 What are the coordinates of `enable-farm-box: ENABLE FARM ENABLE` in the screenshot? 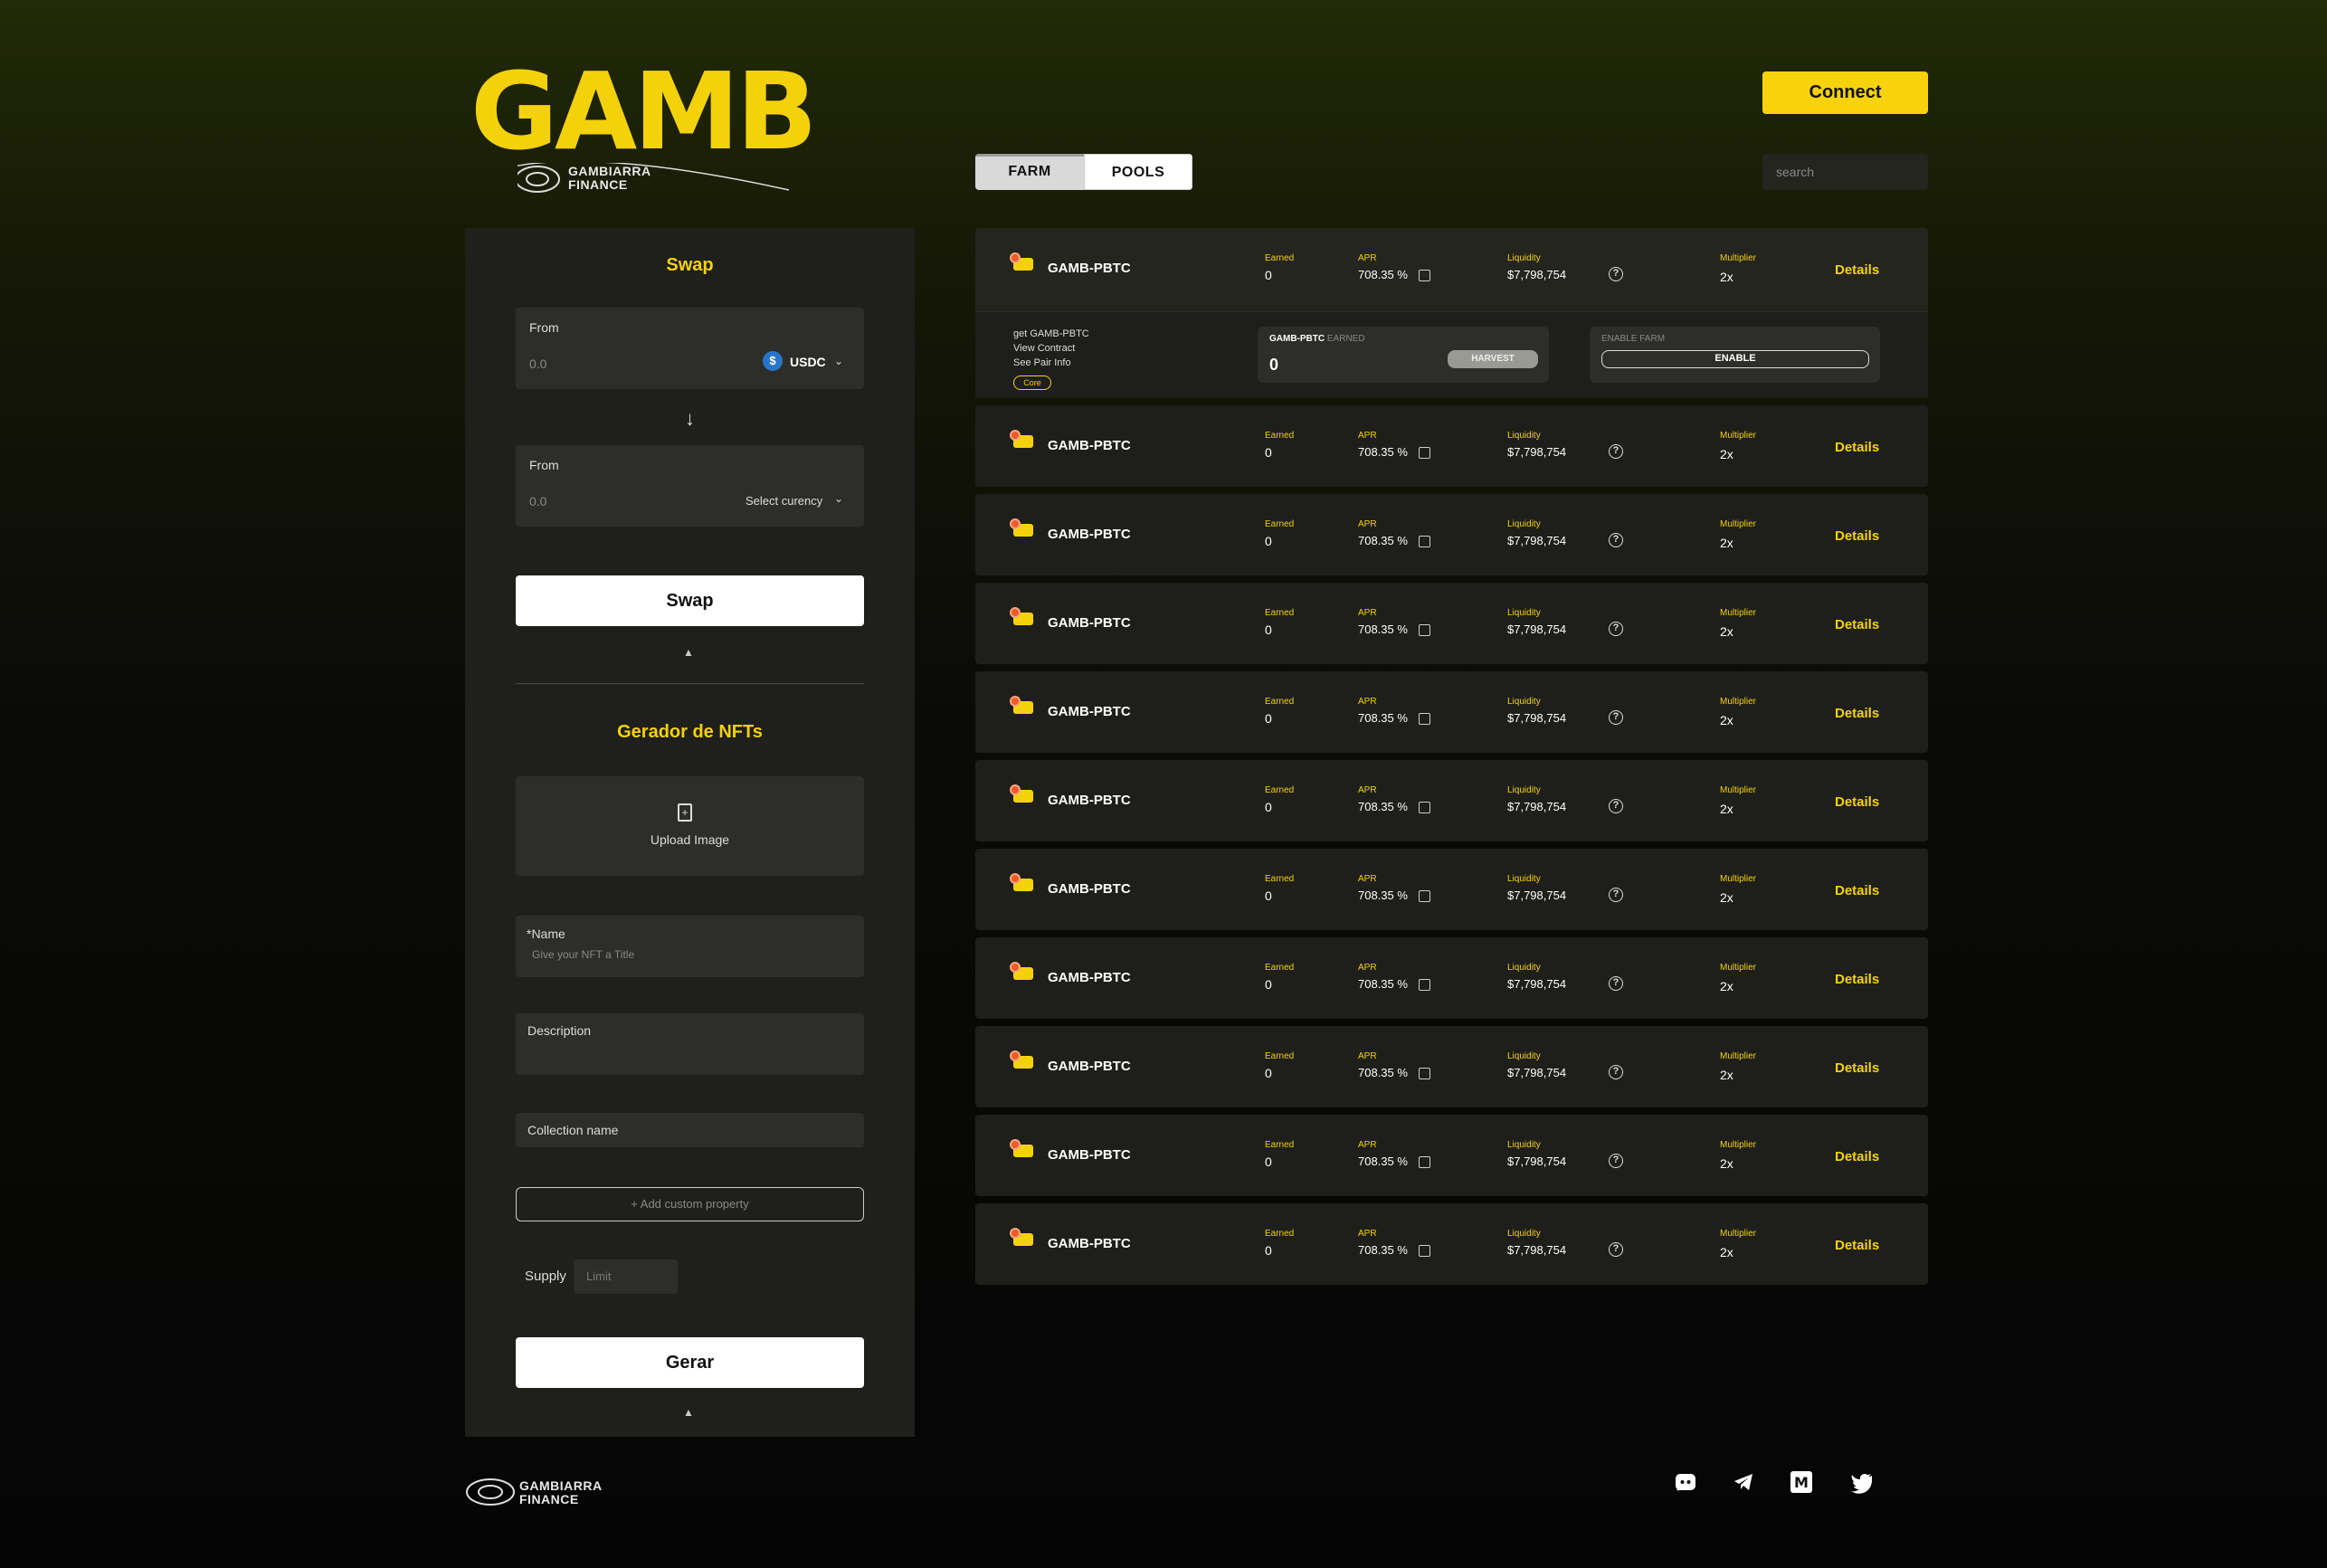 It's located at (1735, 355).